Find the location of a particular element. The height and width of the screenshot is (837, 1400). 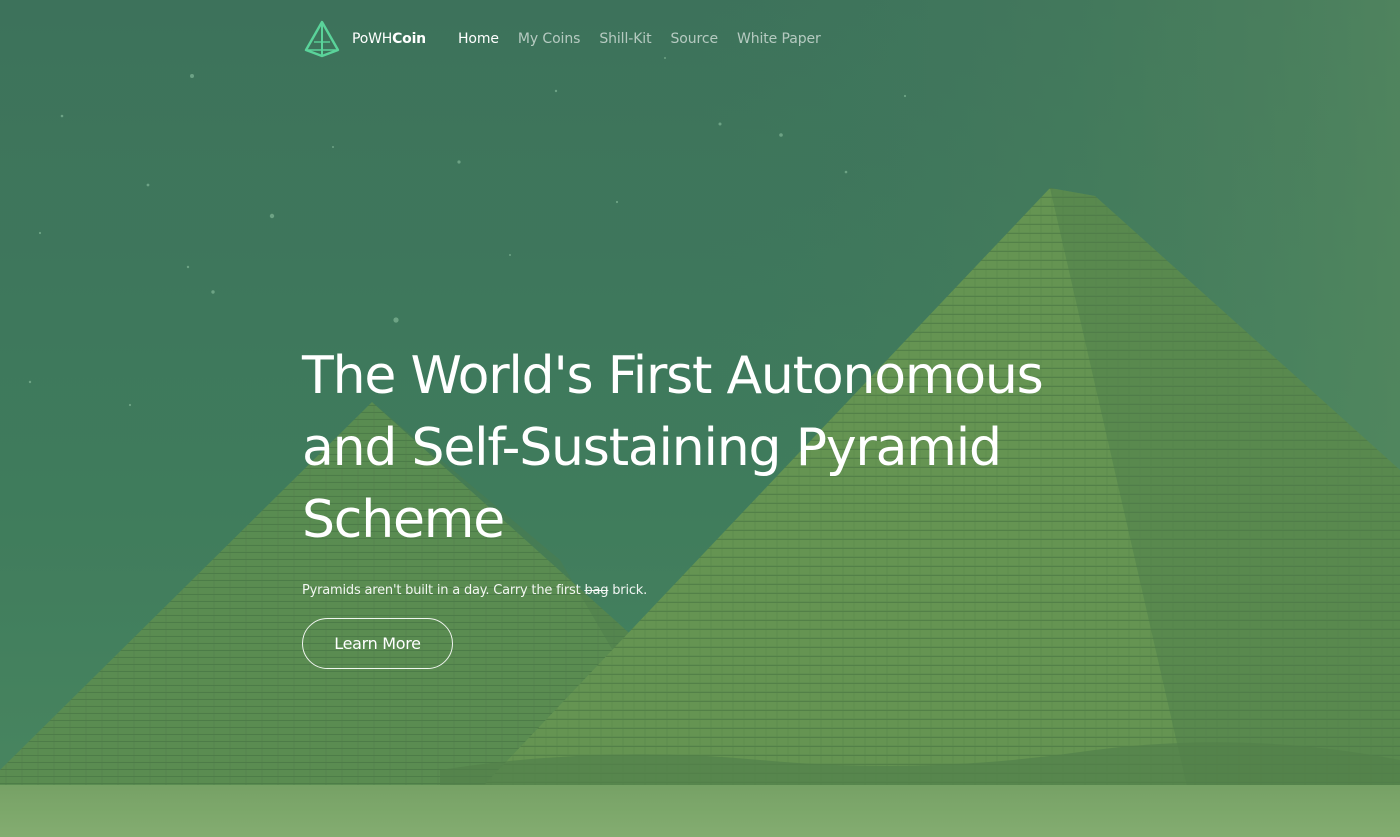

headline-line-2: and Self-Sustaining Pyramid is located at coordinates (652, 448).